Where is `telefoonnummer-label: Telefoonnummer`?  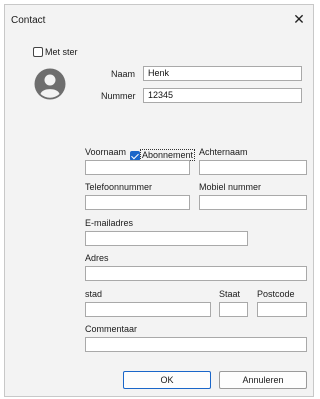
telefoonnummer-label: Telefoonnummer is located at coordinates (119, 187).